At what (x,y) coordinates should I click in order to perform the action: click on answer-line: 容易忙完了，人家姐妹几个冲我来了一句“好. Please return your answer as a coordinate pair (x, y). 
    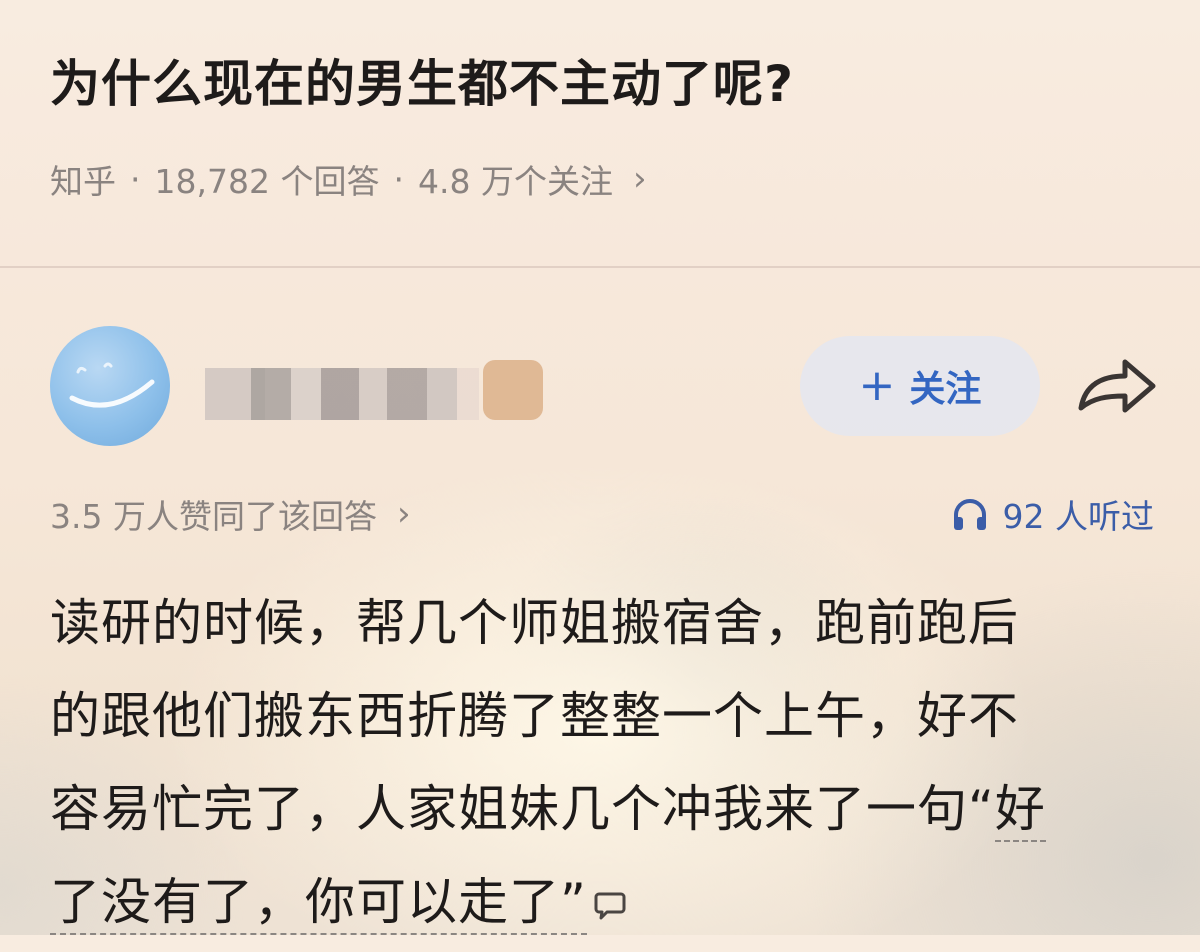
    Looking at the image, I should click on (605, 809).